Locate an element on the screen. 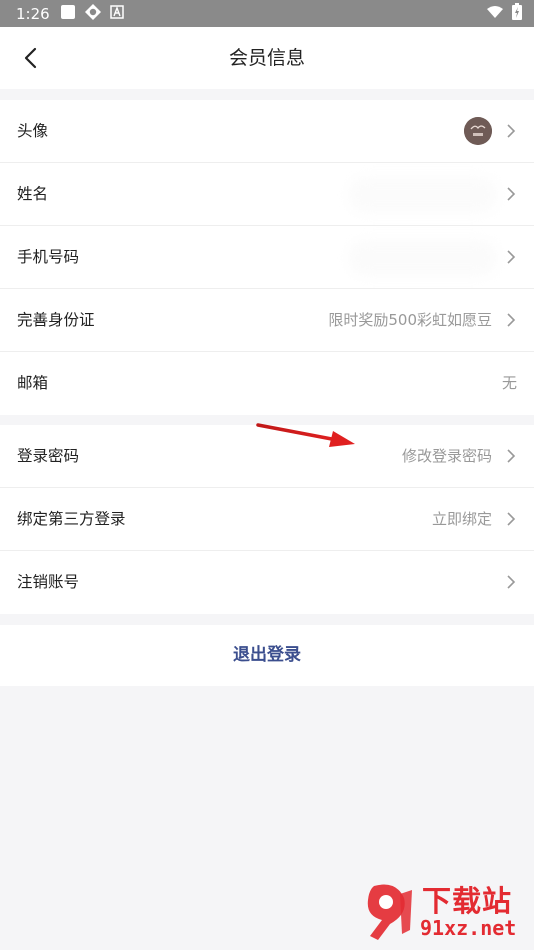 This screenshot has height=950, width=534. avatar is located at coordinates (478, 131).